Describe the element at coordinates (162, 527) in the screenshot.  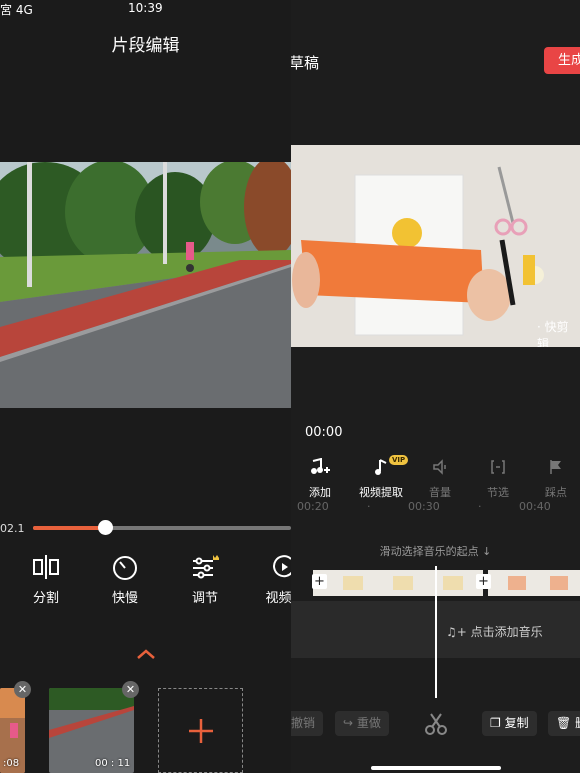
I see `playback-slider` at that location.